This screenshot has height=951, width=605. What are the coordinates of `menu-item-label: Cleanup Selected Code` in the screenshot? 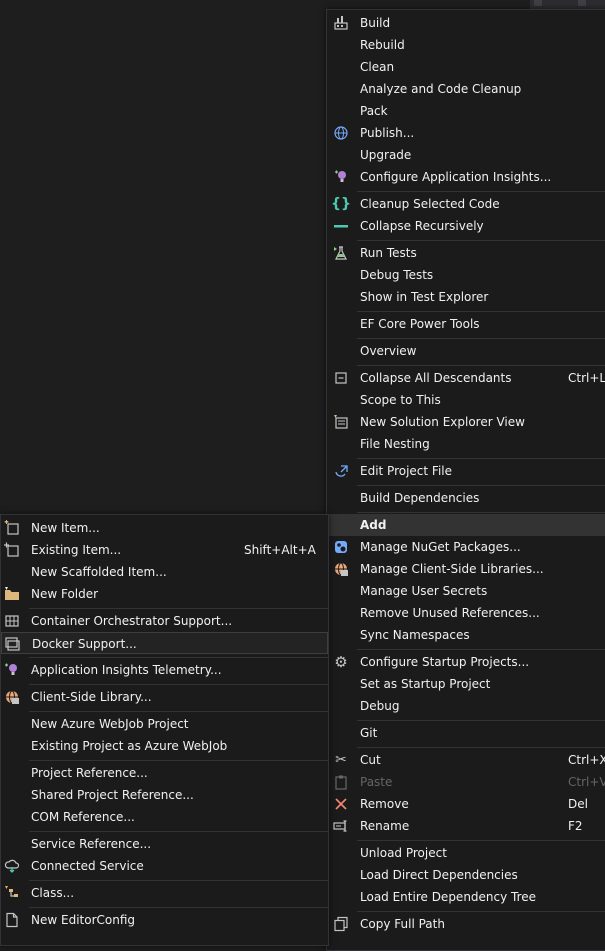 It's located at (430, 204).